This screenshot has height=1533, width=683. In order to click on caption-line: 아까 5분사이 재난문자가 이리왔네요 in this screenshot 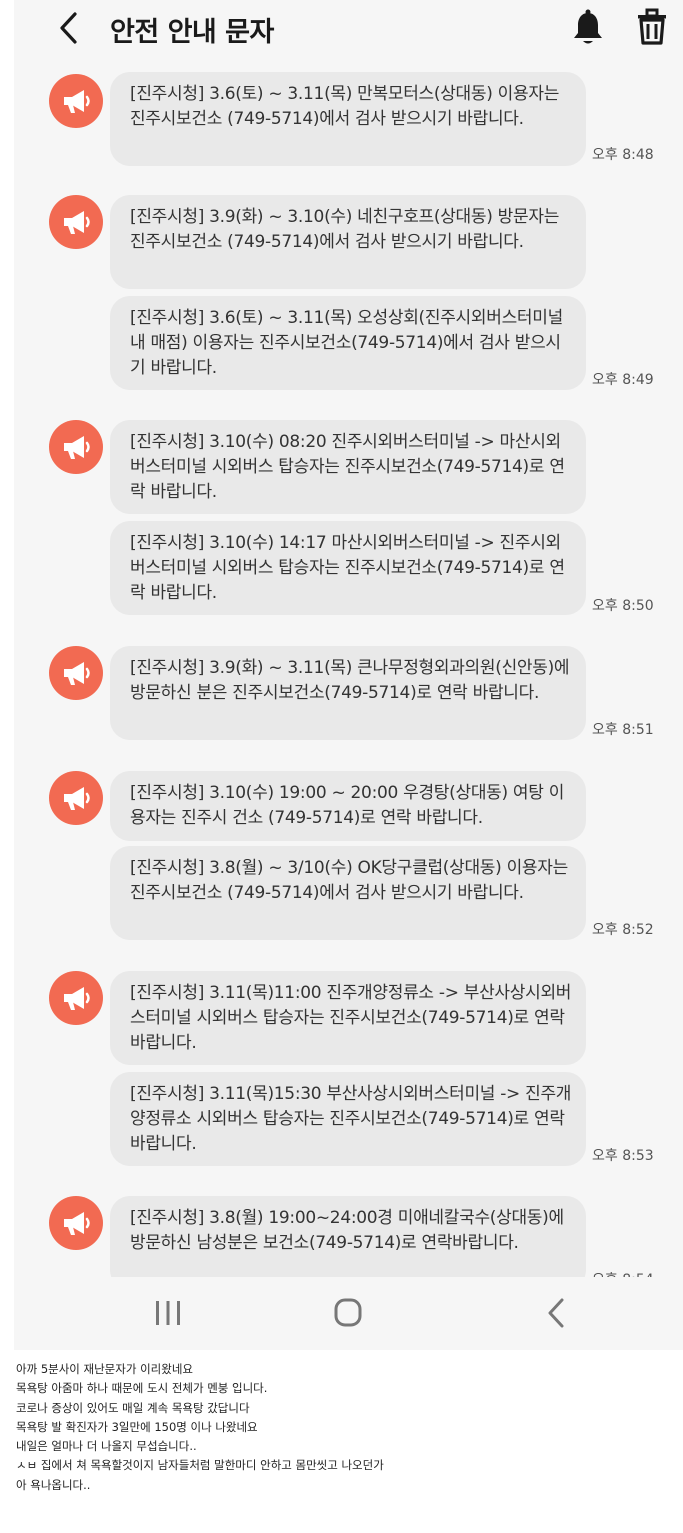, I will do `click(104, 1369)`.